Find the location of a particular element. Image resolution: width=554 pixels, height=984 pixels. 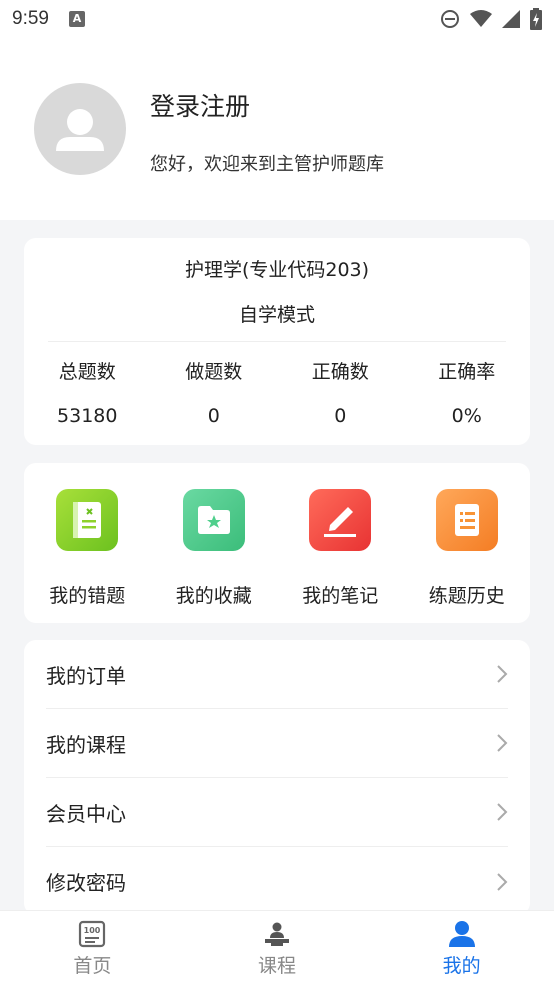

tool-history: 练题历史 is located at coordinates (467, 543).